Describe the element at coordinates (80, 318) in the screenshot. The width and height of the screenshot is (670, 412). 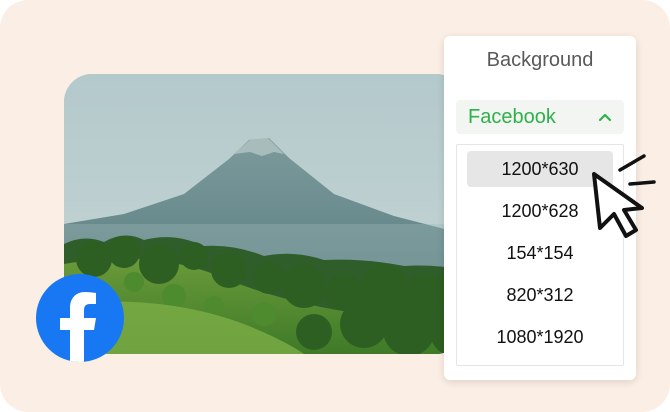
I see `facebook-logo-icon` at that location.